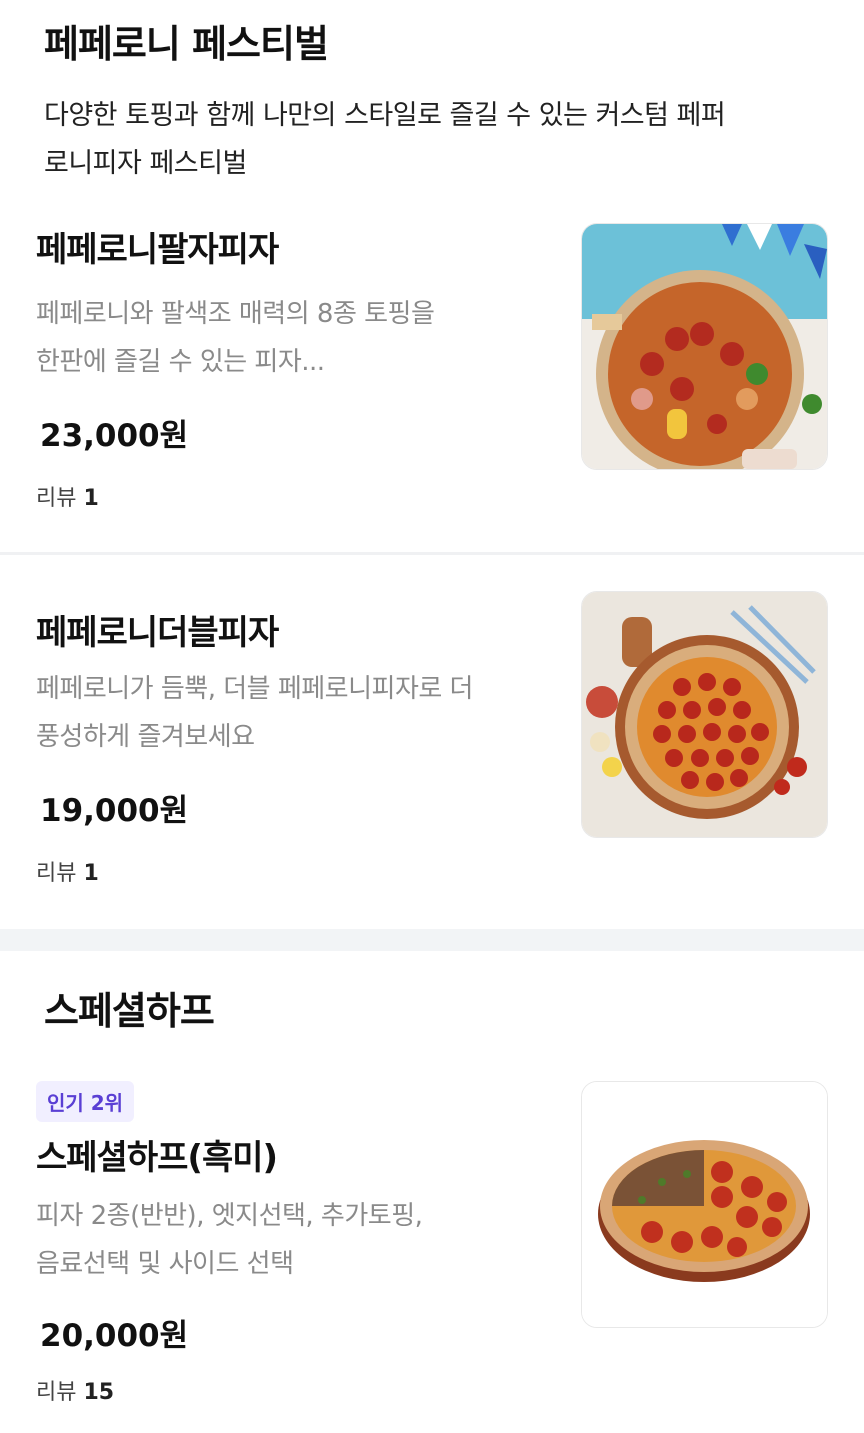  I want to click on menu-item-description: 페페로니가 듬뿍, 더블 페페로니피자로 더 풍성하게 즐겨보세요, so click(296, 713).